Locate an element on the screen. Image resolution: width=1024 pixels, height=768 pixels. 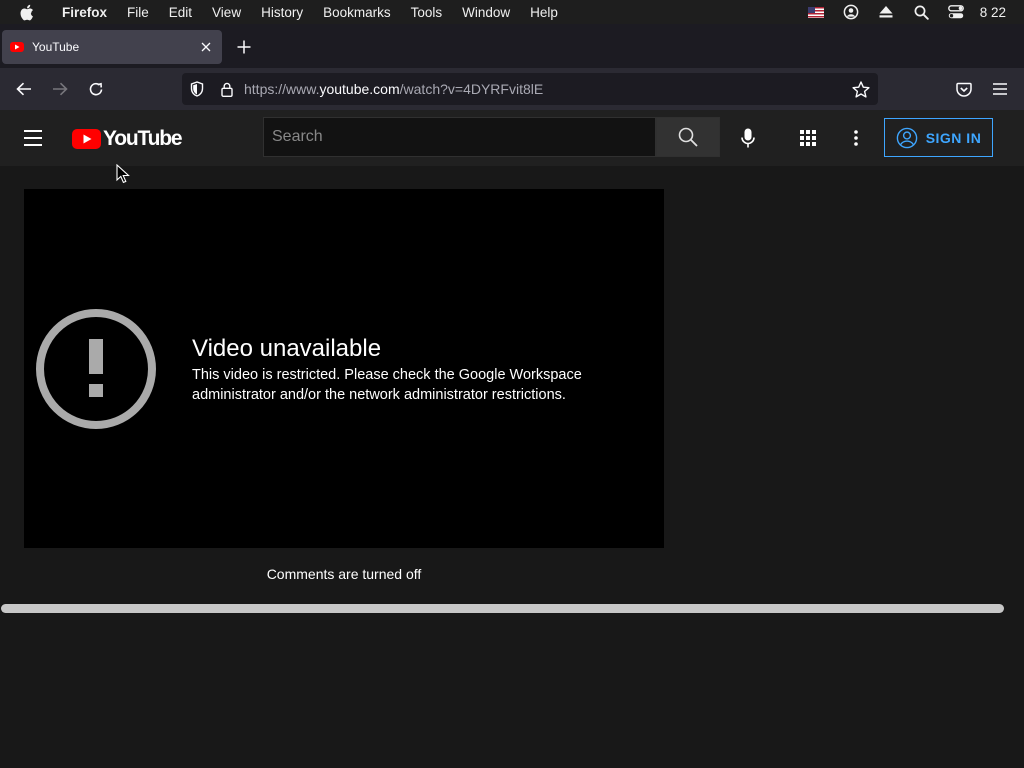
search-button is located at coordinates (688, 137).